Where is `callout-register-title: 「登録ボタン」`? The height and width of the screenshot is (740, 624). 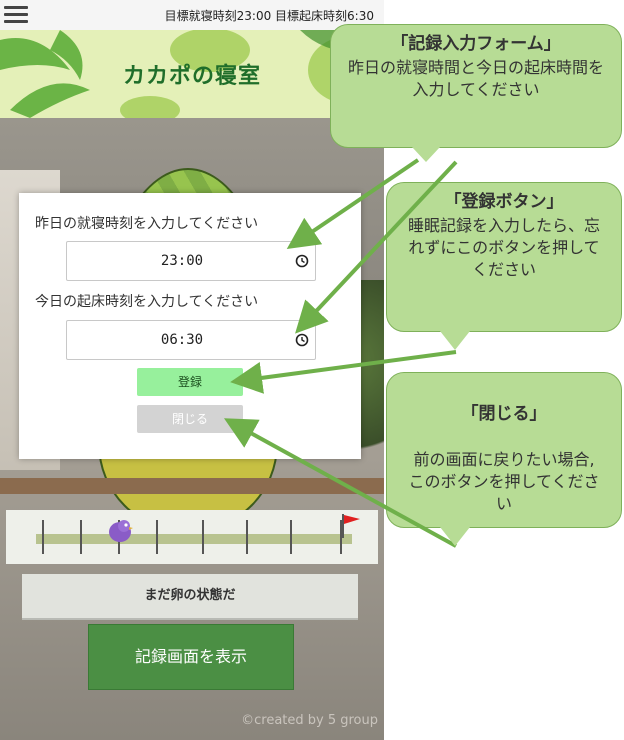
callout-register-title: 「登録ボタン」 is located at coordinates (504, 202).